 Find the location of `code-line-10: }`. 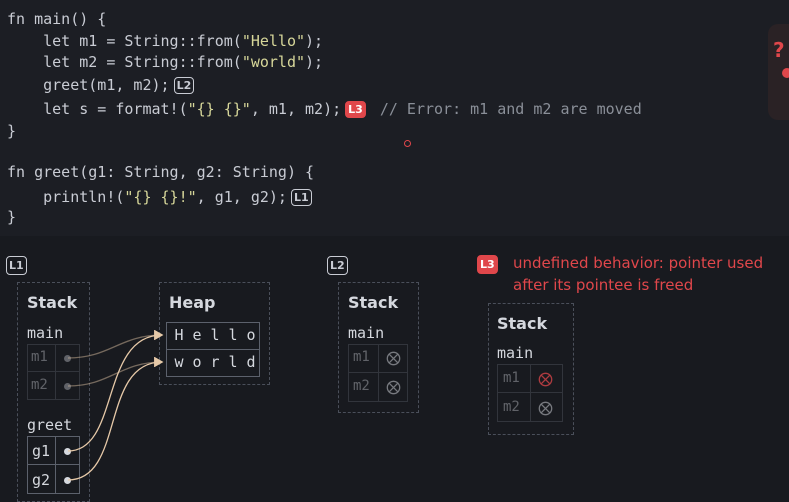

code-line-10: } is located at coordinates (12, 217).